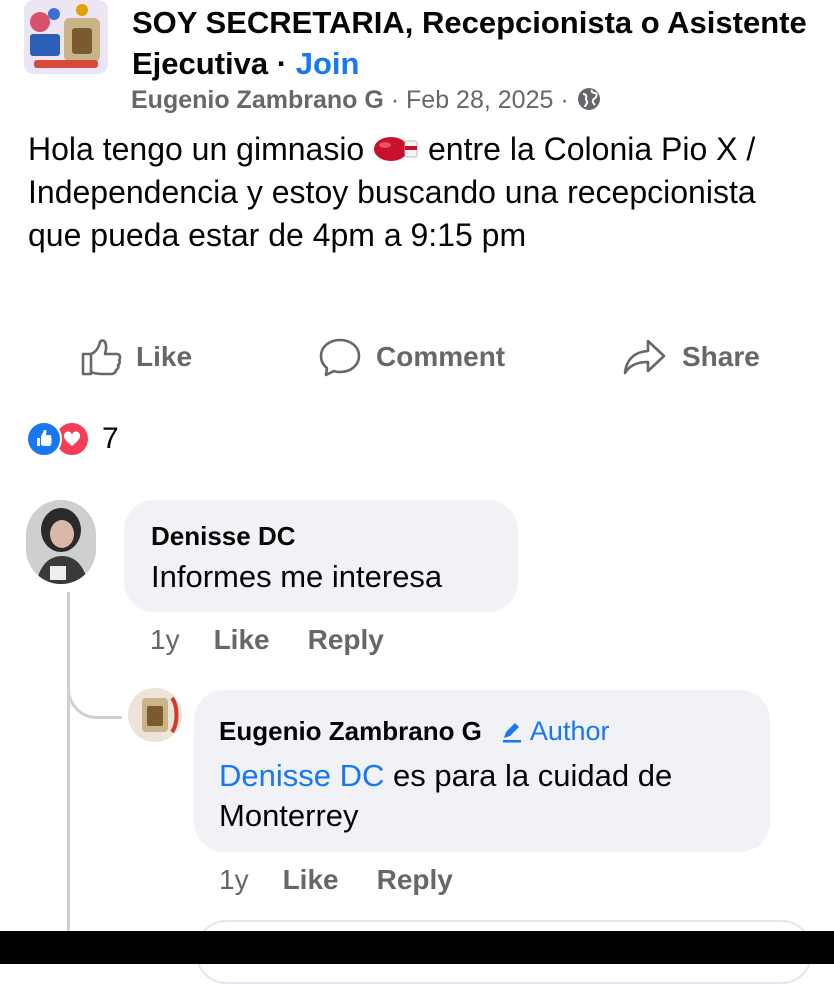 This screenshot has height=984, width=834. Describe the element at coordinates (441, 356) in the screenshot. I see `comment-label: Comment` at that location.